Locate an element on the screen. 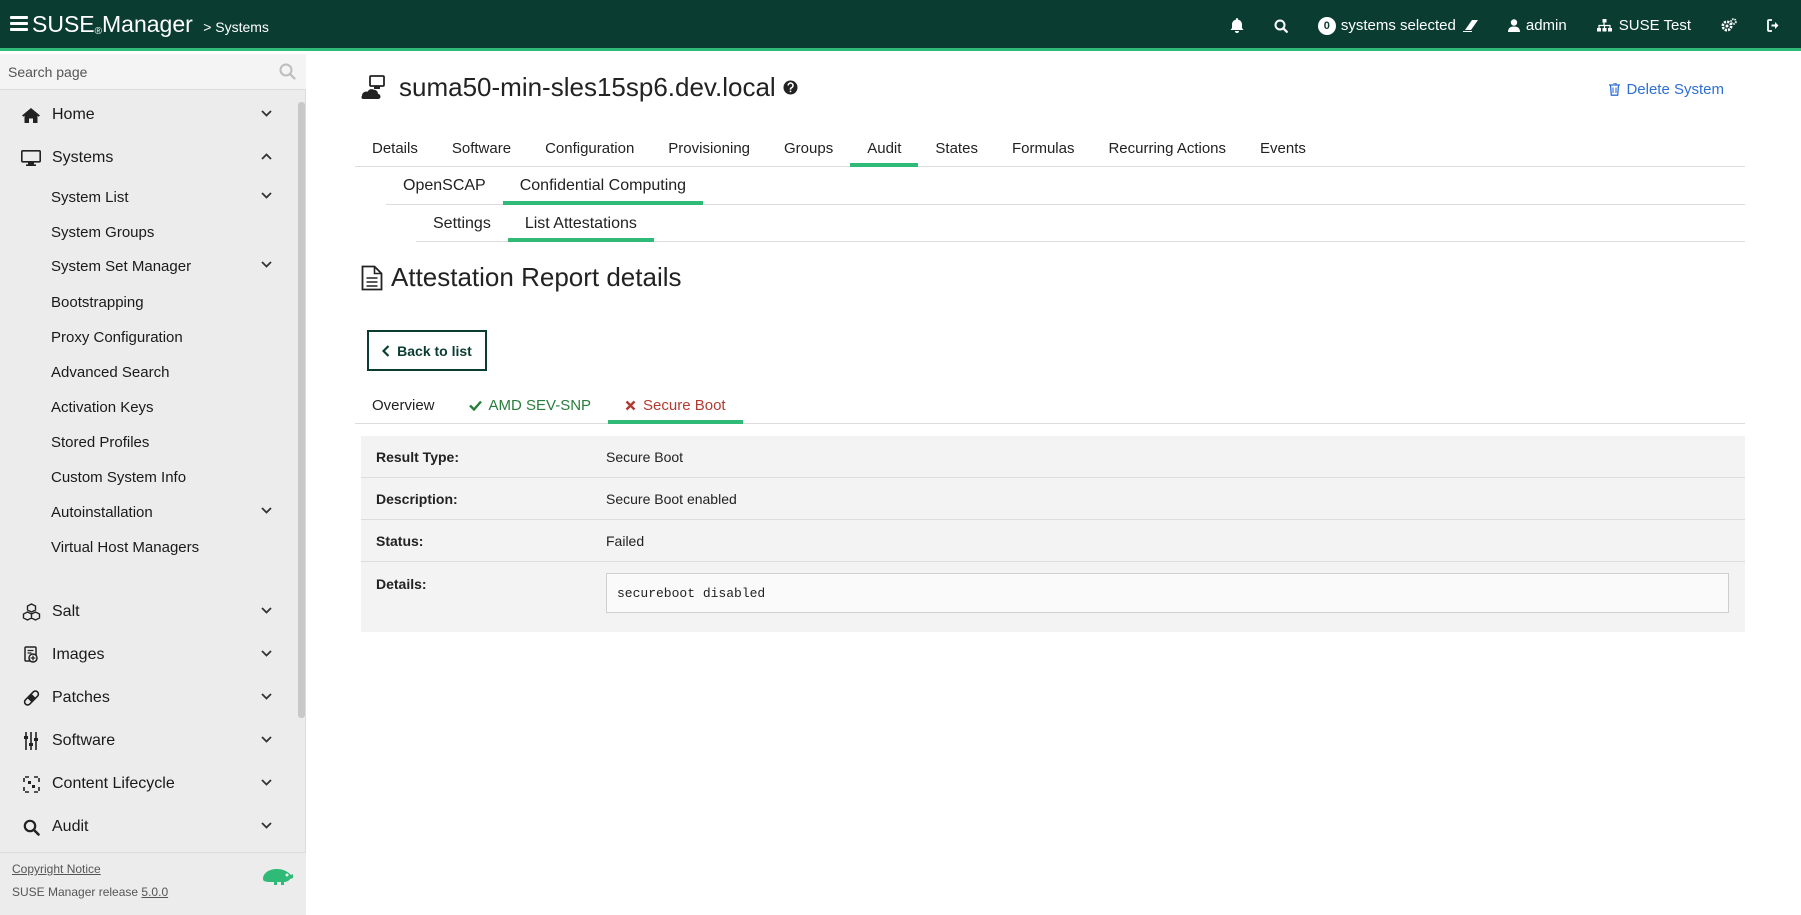 Image resolution: width=1801 pixels, height=915 pixels. app-brand: SUSE®Manager > Systems is located at coordinates (150, 24).